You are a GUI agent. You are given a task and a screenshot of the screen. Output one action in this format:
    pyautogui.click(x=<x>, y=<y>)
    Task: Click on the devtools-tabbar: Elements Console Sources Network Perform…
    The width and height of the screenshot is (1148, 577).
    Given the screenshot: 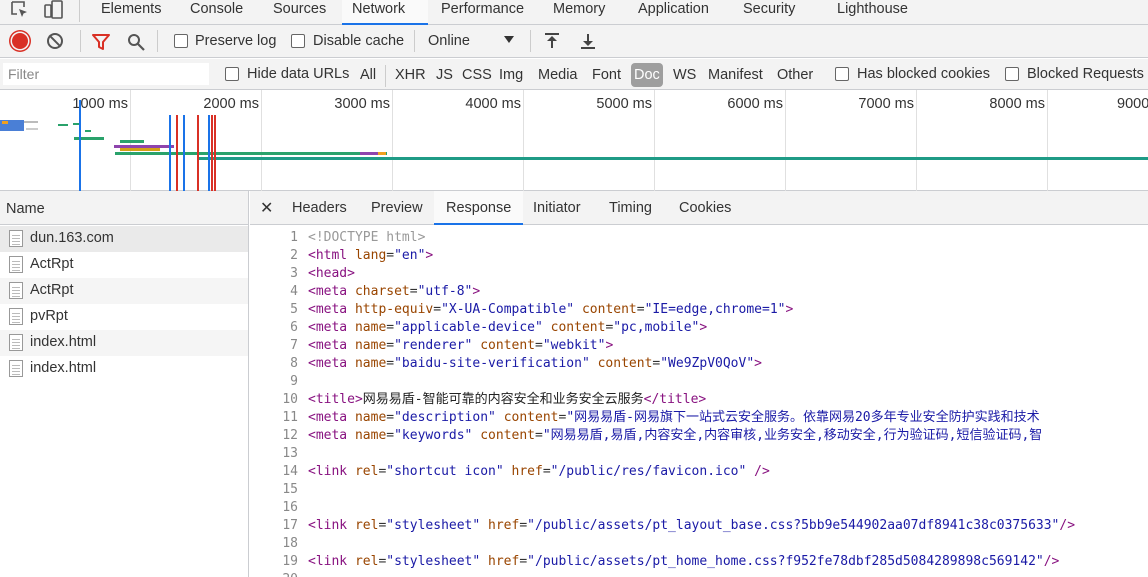 What is the action you would take?
    pyautogui.click(x=574, y=12)
    